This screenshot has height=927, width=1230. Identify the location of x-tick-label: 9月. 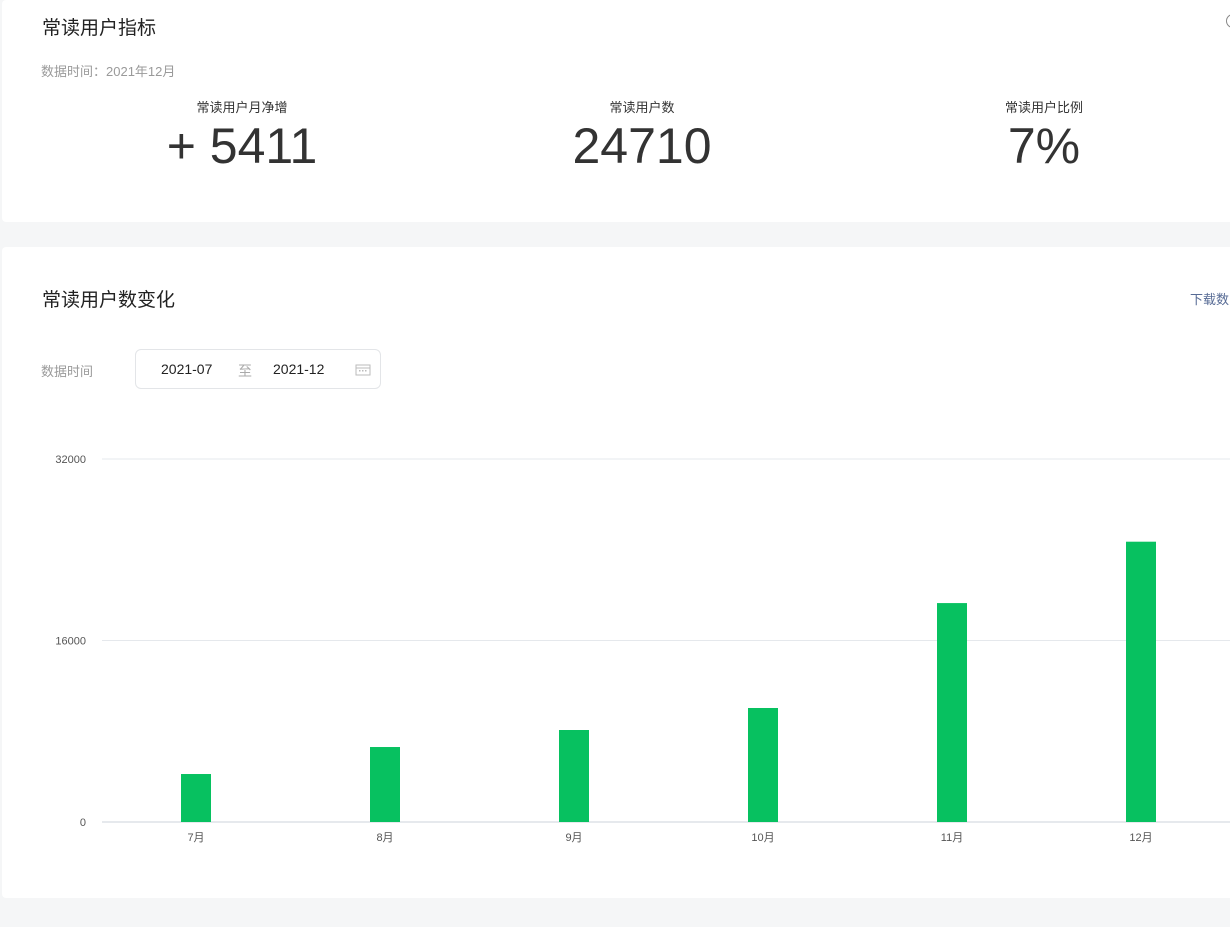
(573, 838).